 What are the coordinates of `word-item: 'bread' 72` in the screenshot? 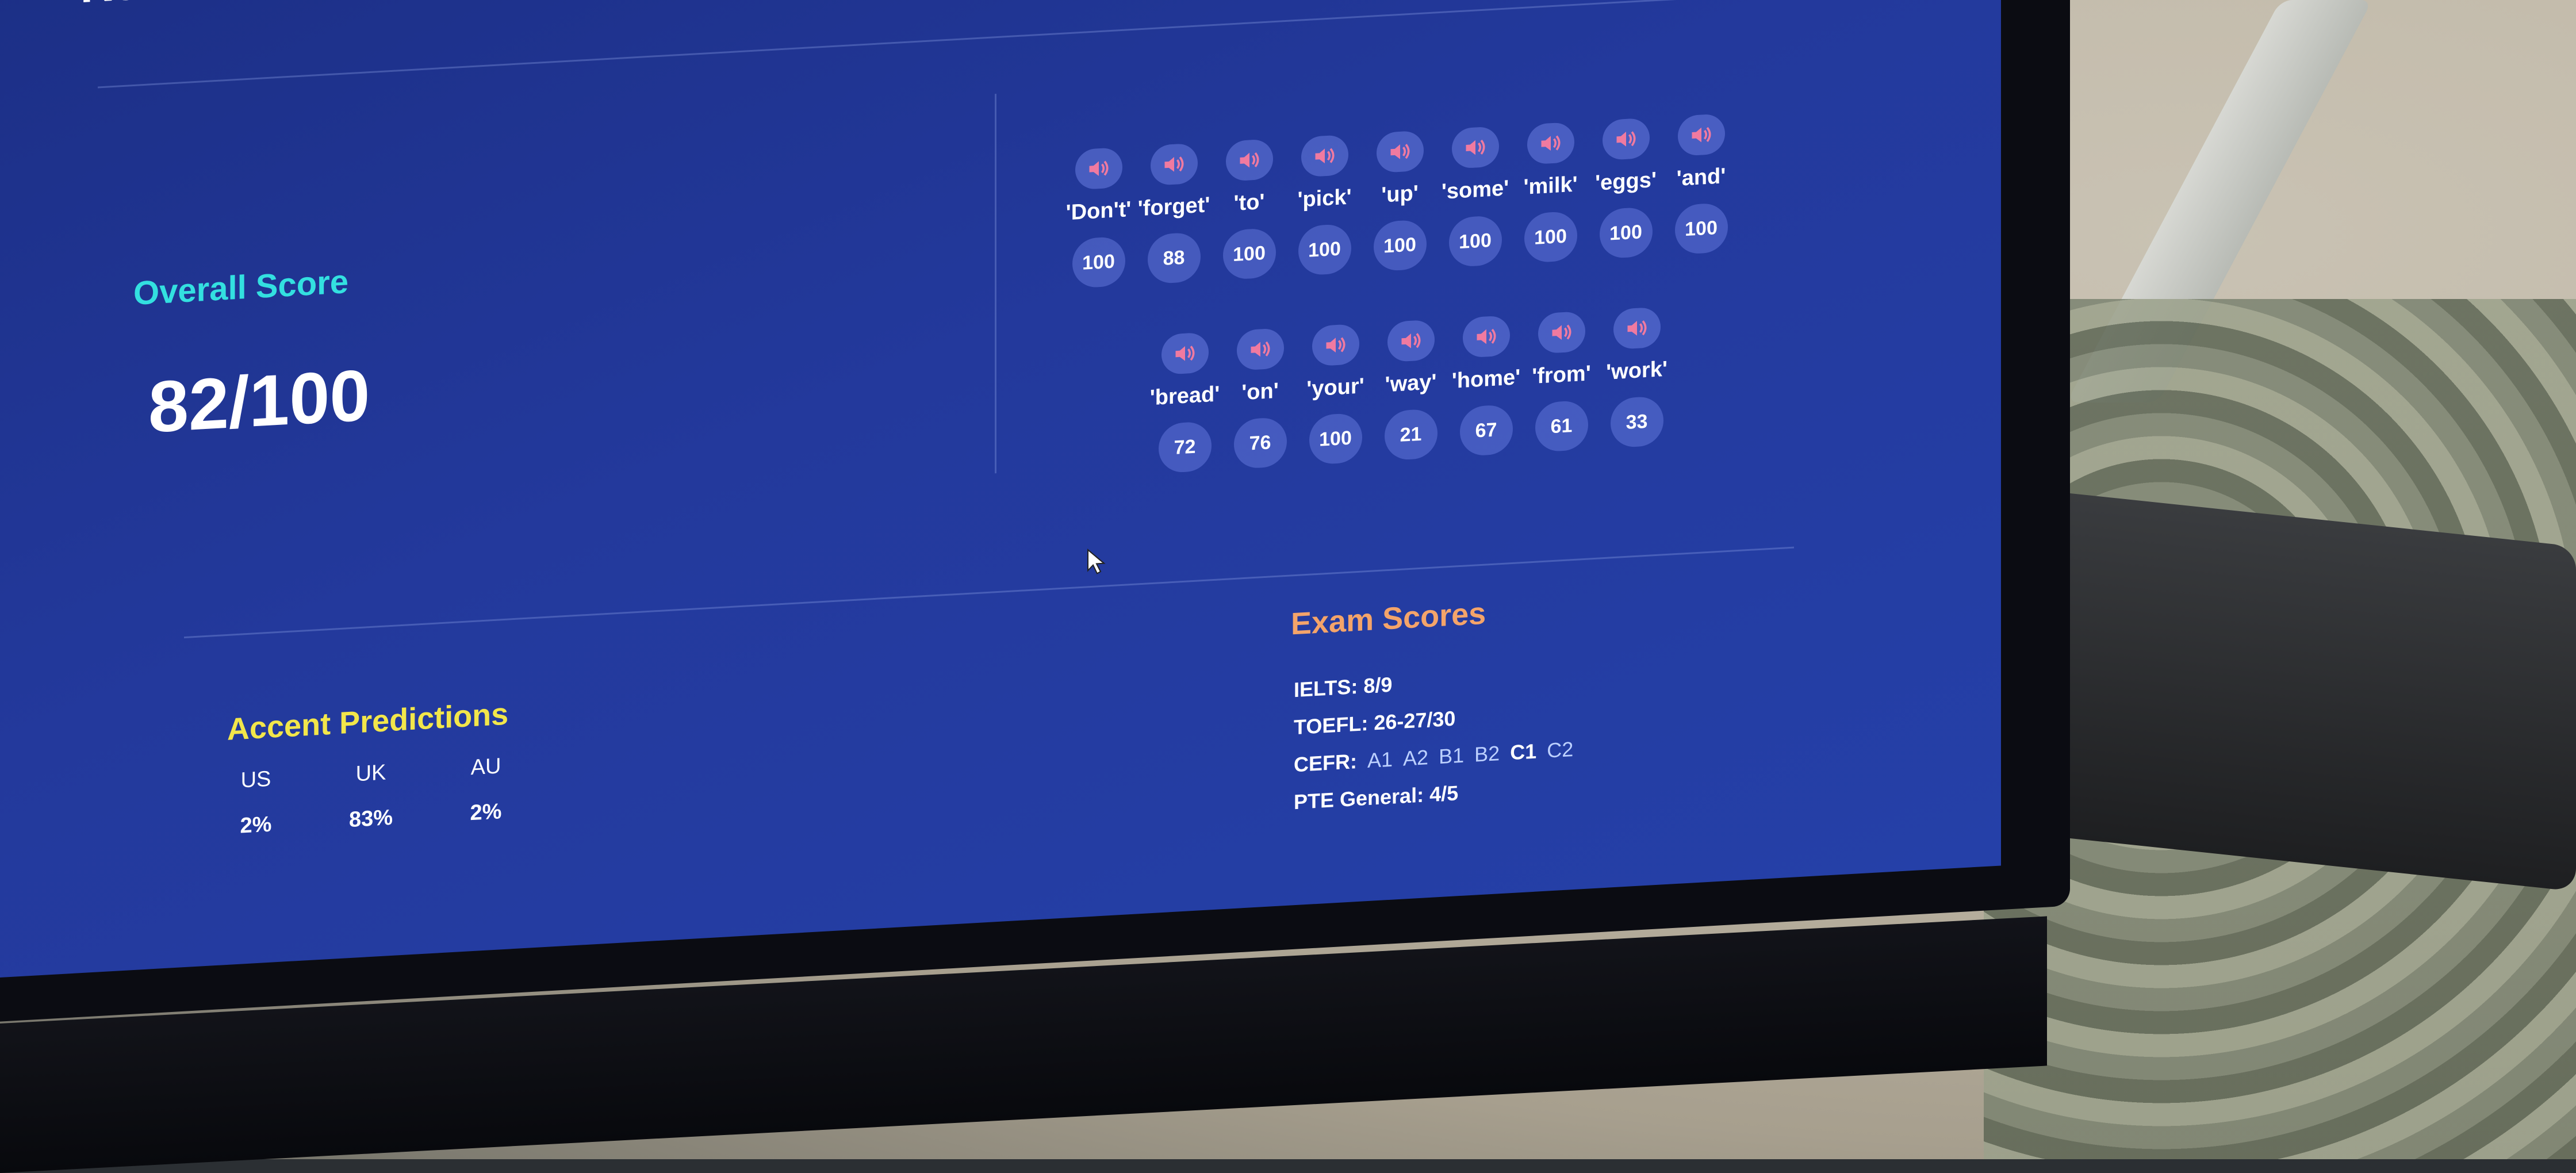 It's located at (1184, 402).